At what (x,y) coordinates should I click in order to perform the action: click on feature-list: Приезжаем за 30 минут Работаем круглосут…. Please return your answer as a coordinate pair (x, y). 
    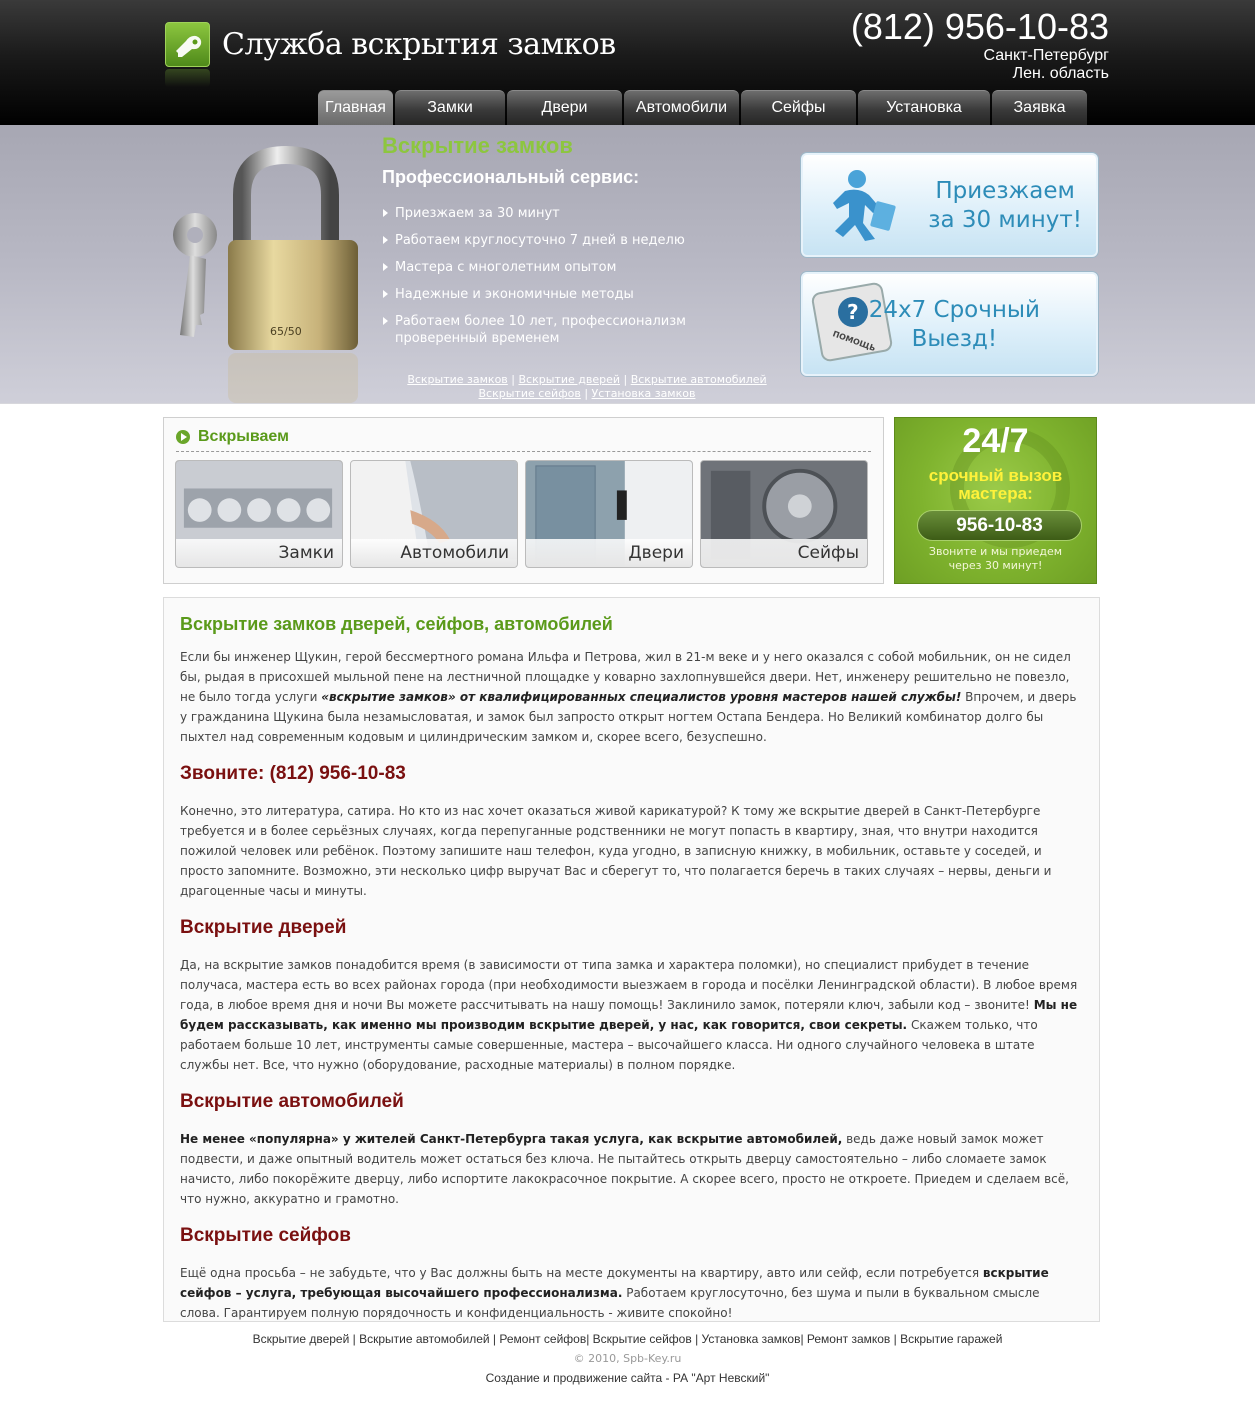
    Looking at the image, I should click on (582, 281).